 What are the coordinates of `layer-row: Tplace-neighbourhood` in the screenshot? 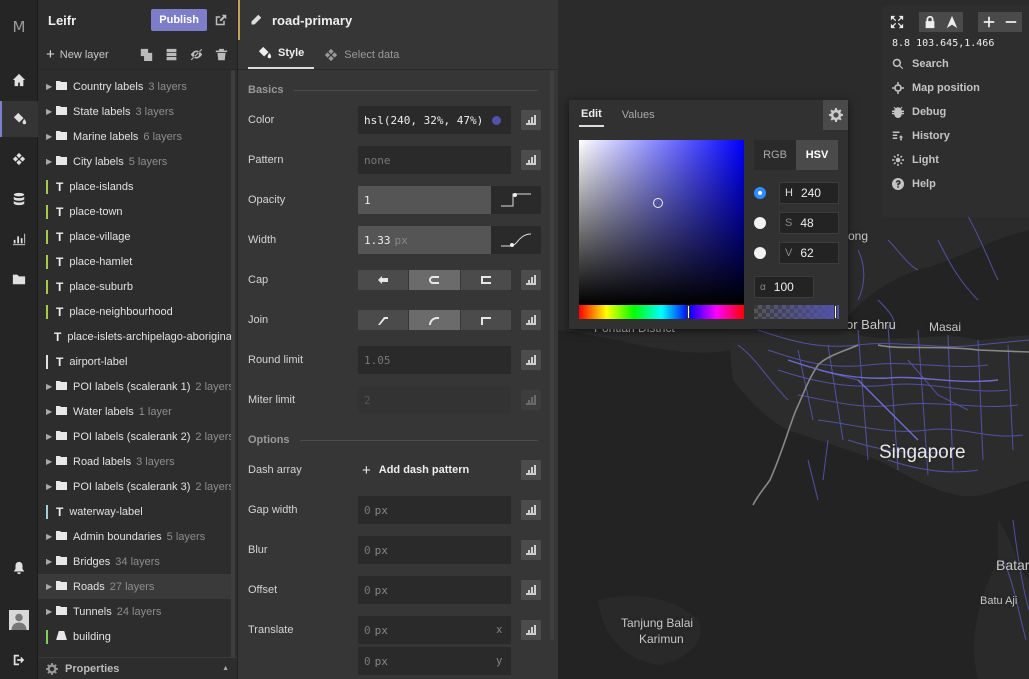 It's located at (136, 311).